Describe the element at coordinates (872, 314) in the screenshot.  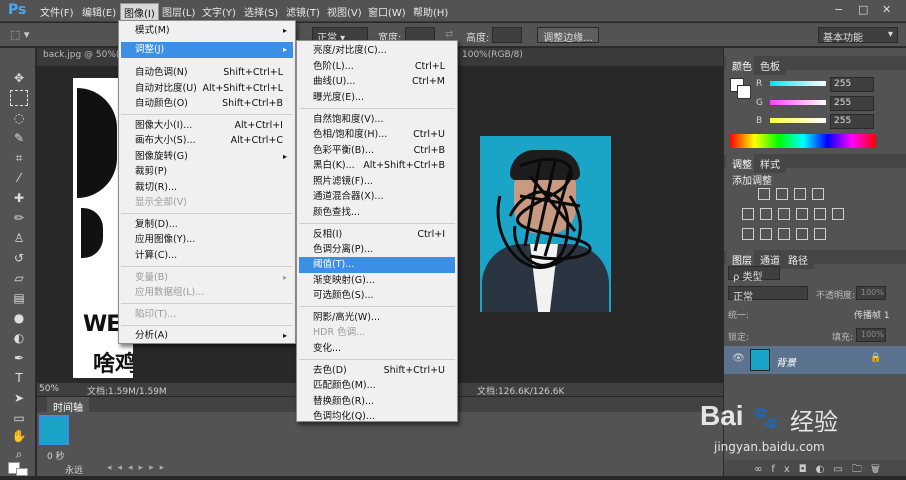
I see `propagate-frame-label: 传播帧 1` at that location.